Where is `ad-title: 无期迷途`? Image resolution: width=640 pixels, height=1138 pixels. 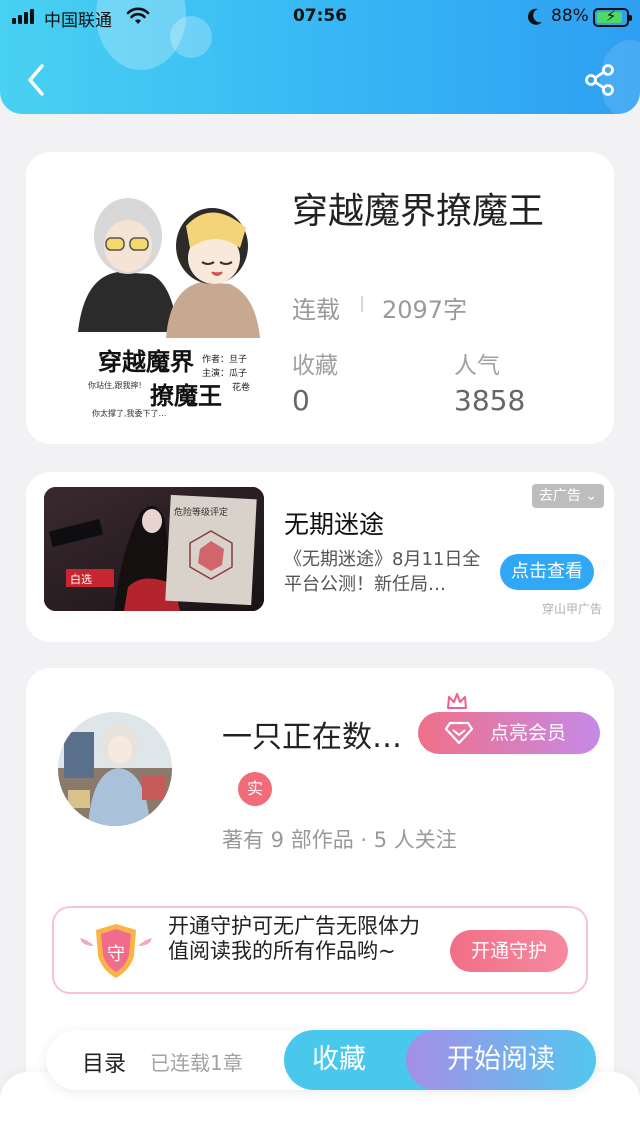 ad-title: 无期迷途 is located at coordinates (334, 523).